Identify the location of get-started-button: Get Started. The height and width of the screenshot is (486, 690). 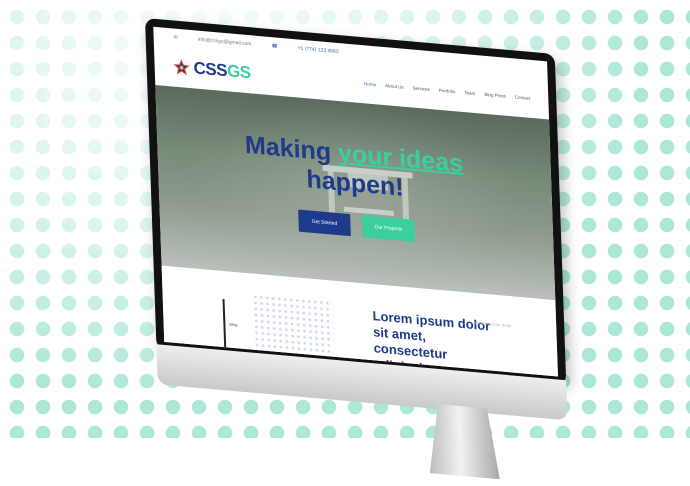
(324, 223).